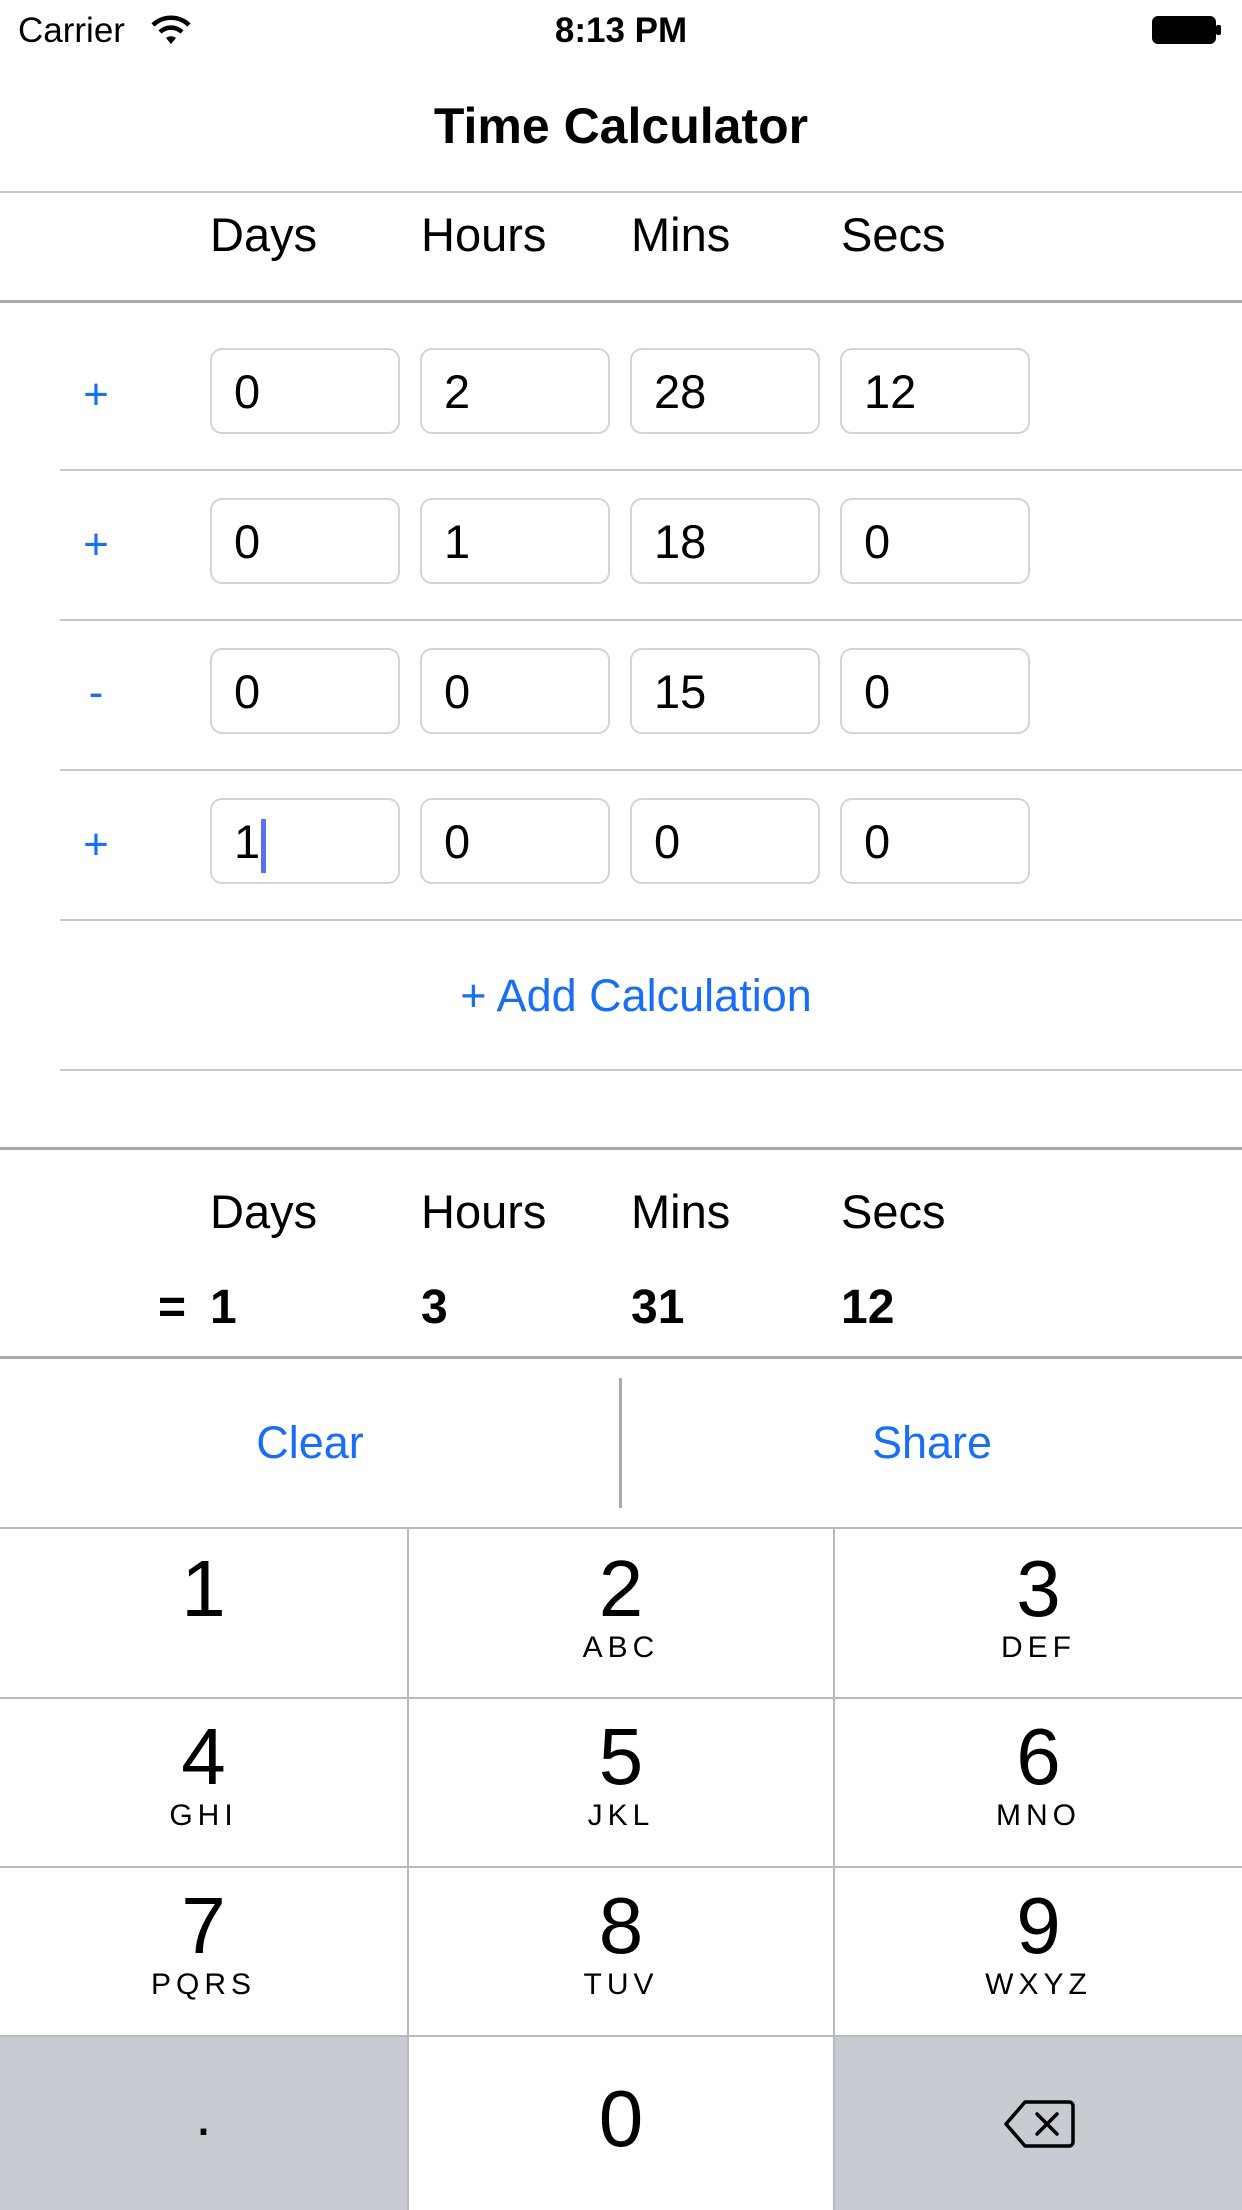 This screenshot has width=1242, height=2210. I want to click on result-mins-label: Mins, so click(681, 1211).